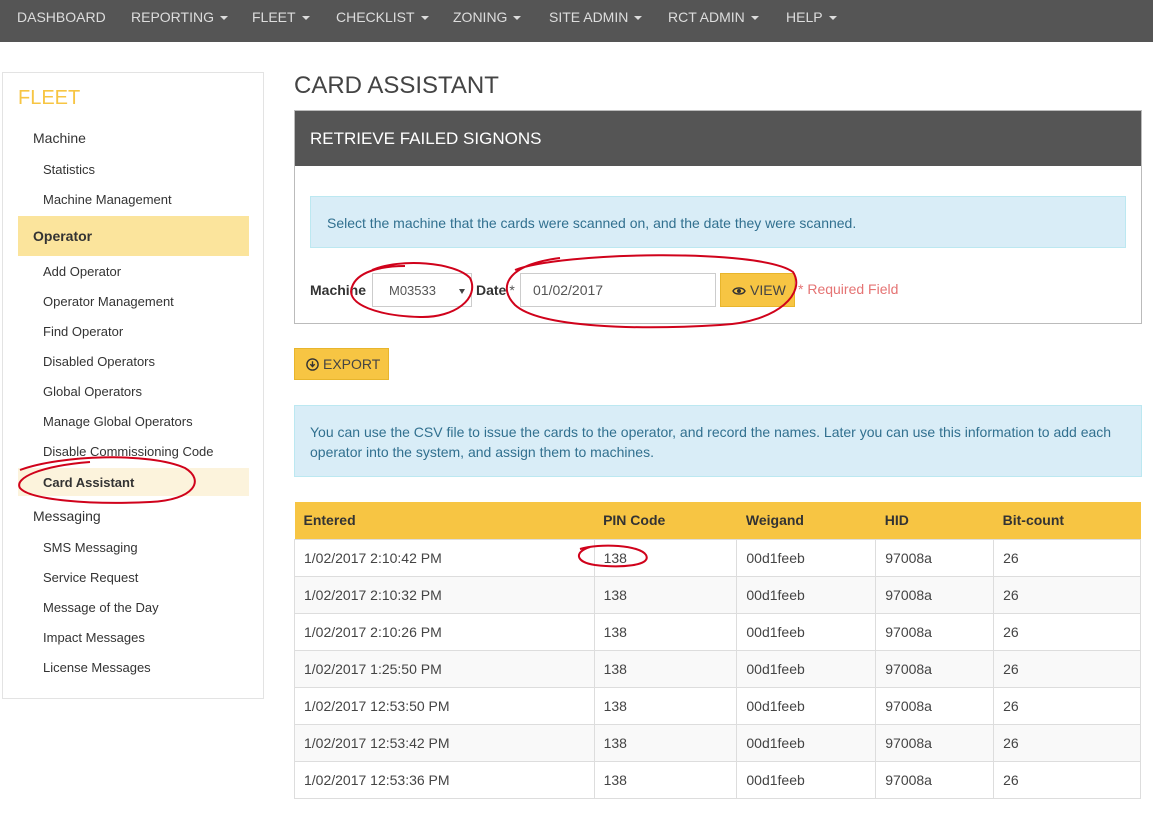  What do you see at coordinates (444, 631) in the screenshot?
I see `cell-entered: 1/02/2017 2:10:26 PM` at bounding box center [444, 631].